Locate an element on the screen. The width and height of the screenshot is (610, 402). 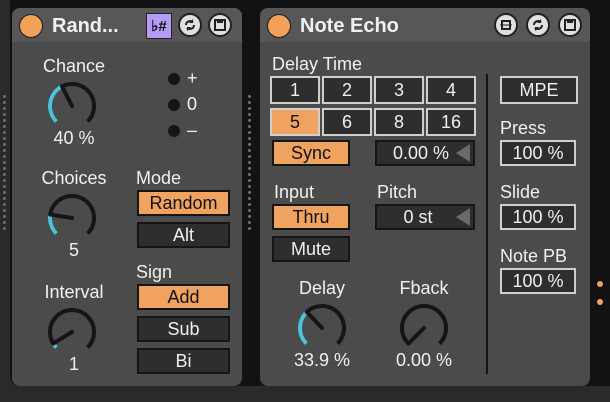
modulation-dot-top is located at coordinates (600, 284).